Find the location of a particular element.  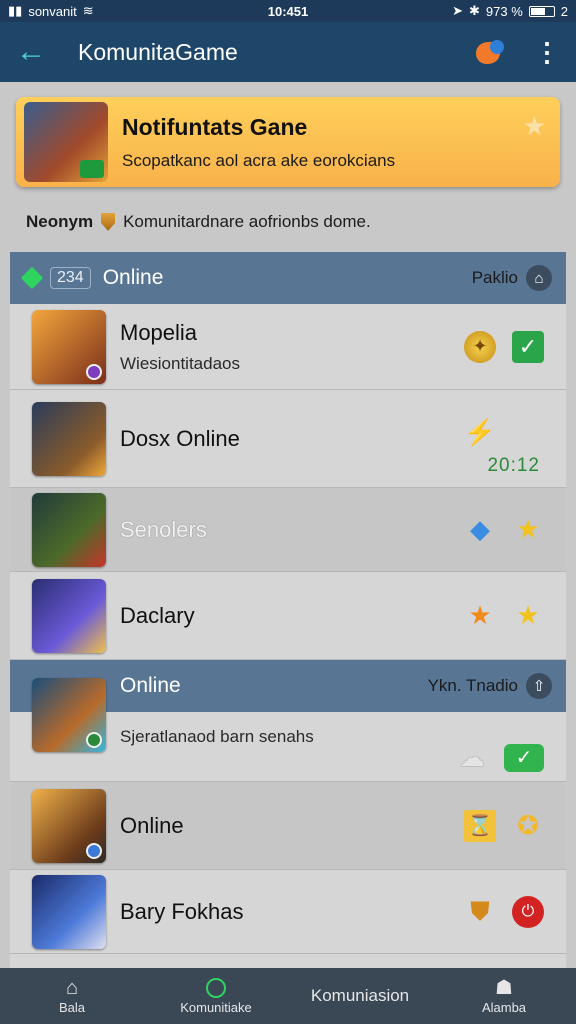

online-count: 234 is located at coordinates (70, 278).